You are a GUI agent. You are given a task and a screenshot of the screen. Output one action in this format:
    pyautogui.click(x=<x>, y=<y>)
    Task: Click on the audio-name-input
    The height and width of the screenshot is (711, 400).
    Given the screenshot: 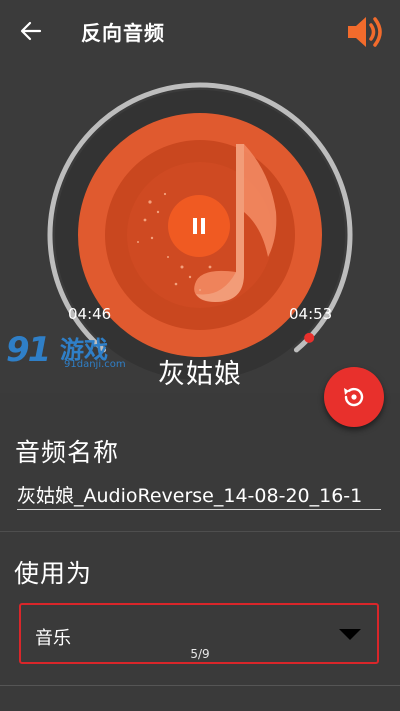 What is the action you would take?
    pyautogui.click(x=199, y=494)
    